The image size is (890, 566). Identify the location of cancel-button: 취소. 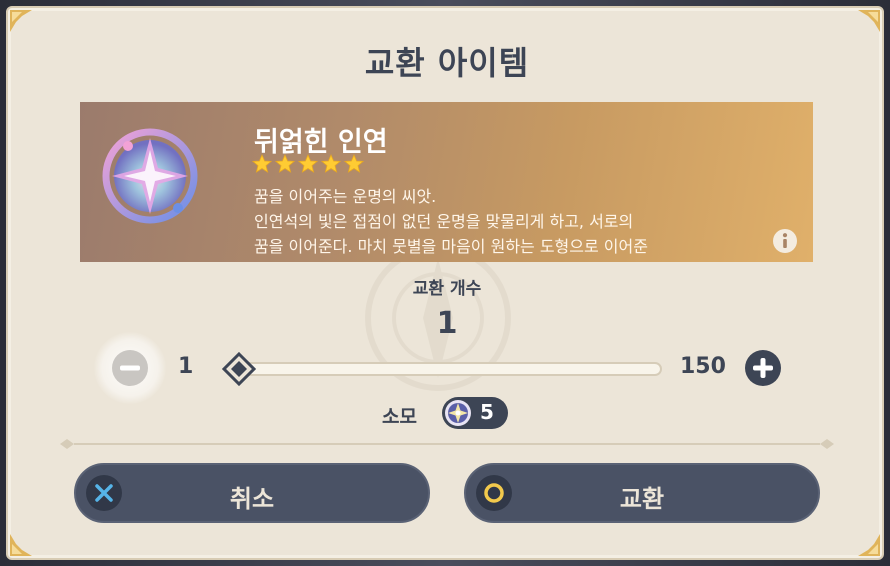
(252, 493).